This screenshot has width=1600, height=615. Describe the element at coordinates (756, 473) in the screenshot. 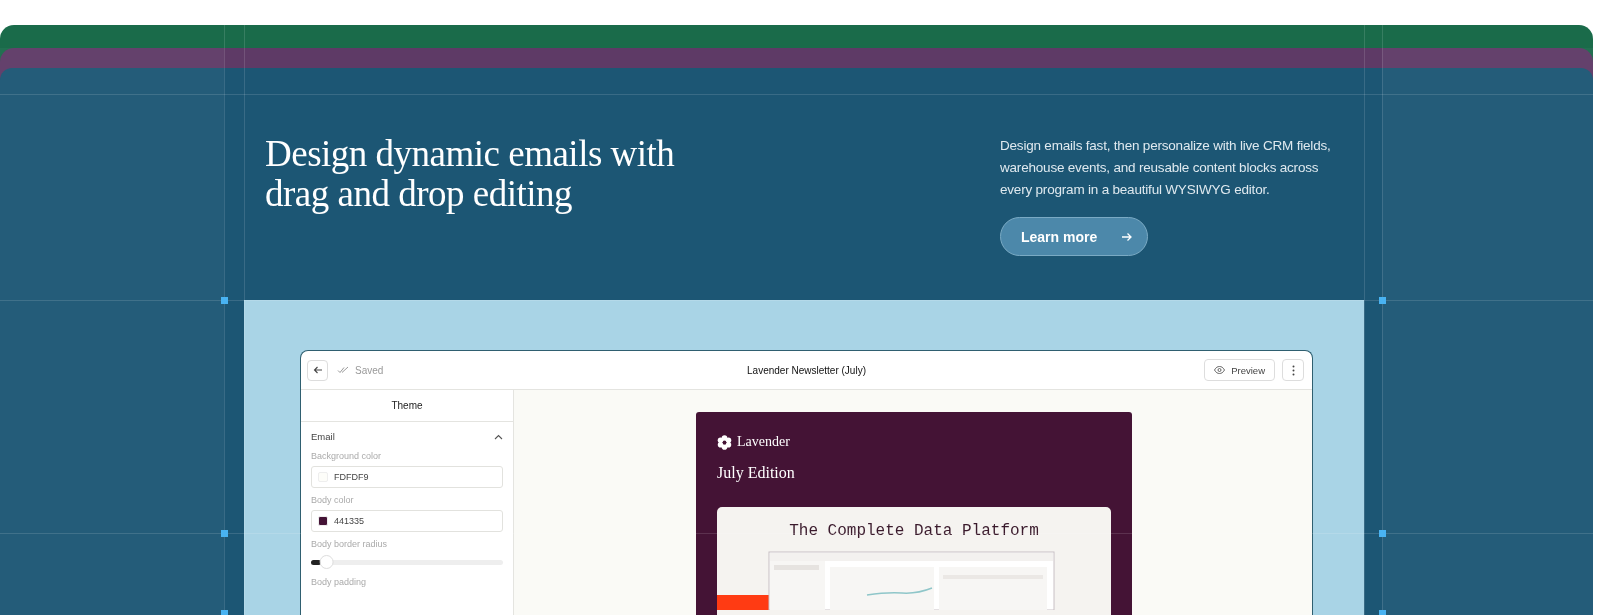

I see `email-heading: July Edition` at that location.